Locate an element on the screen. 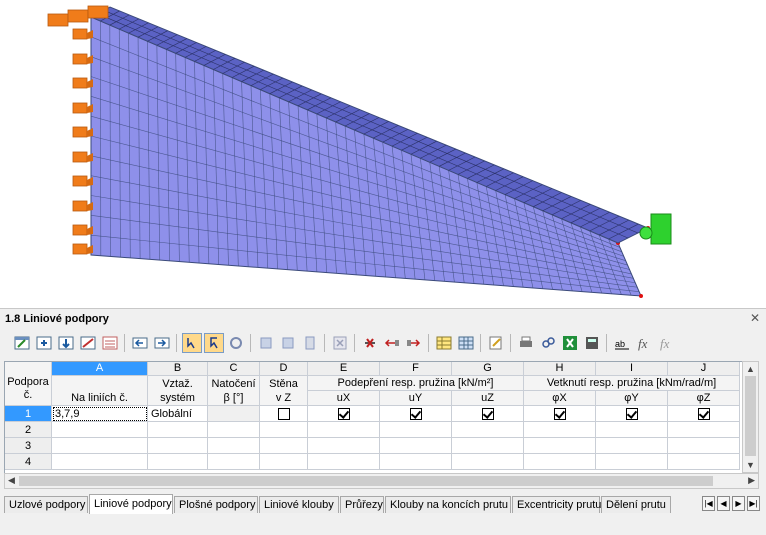 The image size is (766, 535). calculator-icon is located at coordinates (592, 343).